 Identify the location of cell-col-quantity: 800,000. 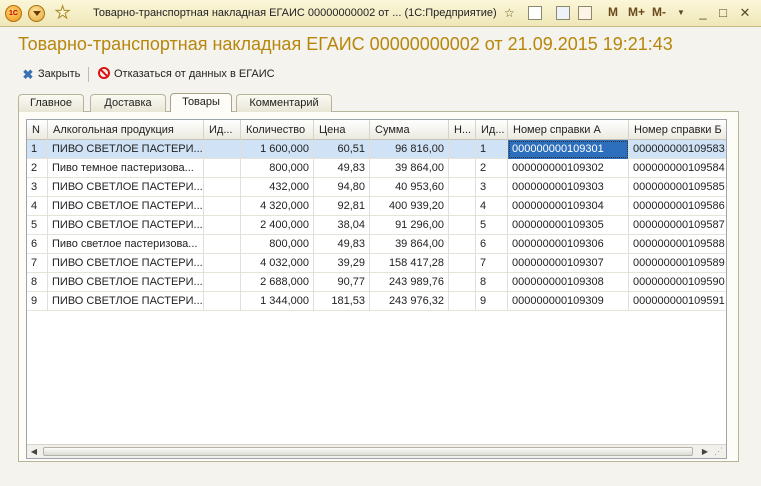
(277, 244).